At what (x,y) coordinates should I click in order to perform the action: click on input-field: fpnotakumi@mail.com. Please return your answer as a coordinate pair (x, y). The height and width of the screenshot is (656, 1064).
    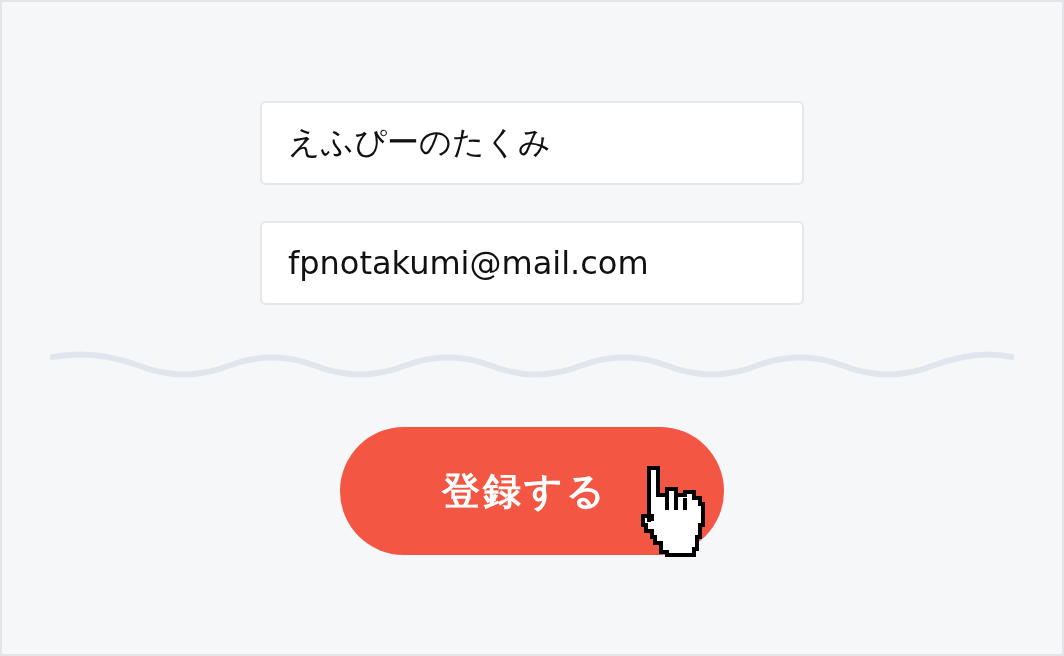
    Looking at the image, I should click on (532, 263).